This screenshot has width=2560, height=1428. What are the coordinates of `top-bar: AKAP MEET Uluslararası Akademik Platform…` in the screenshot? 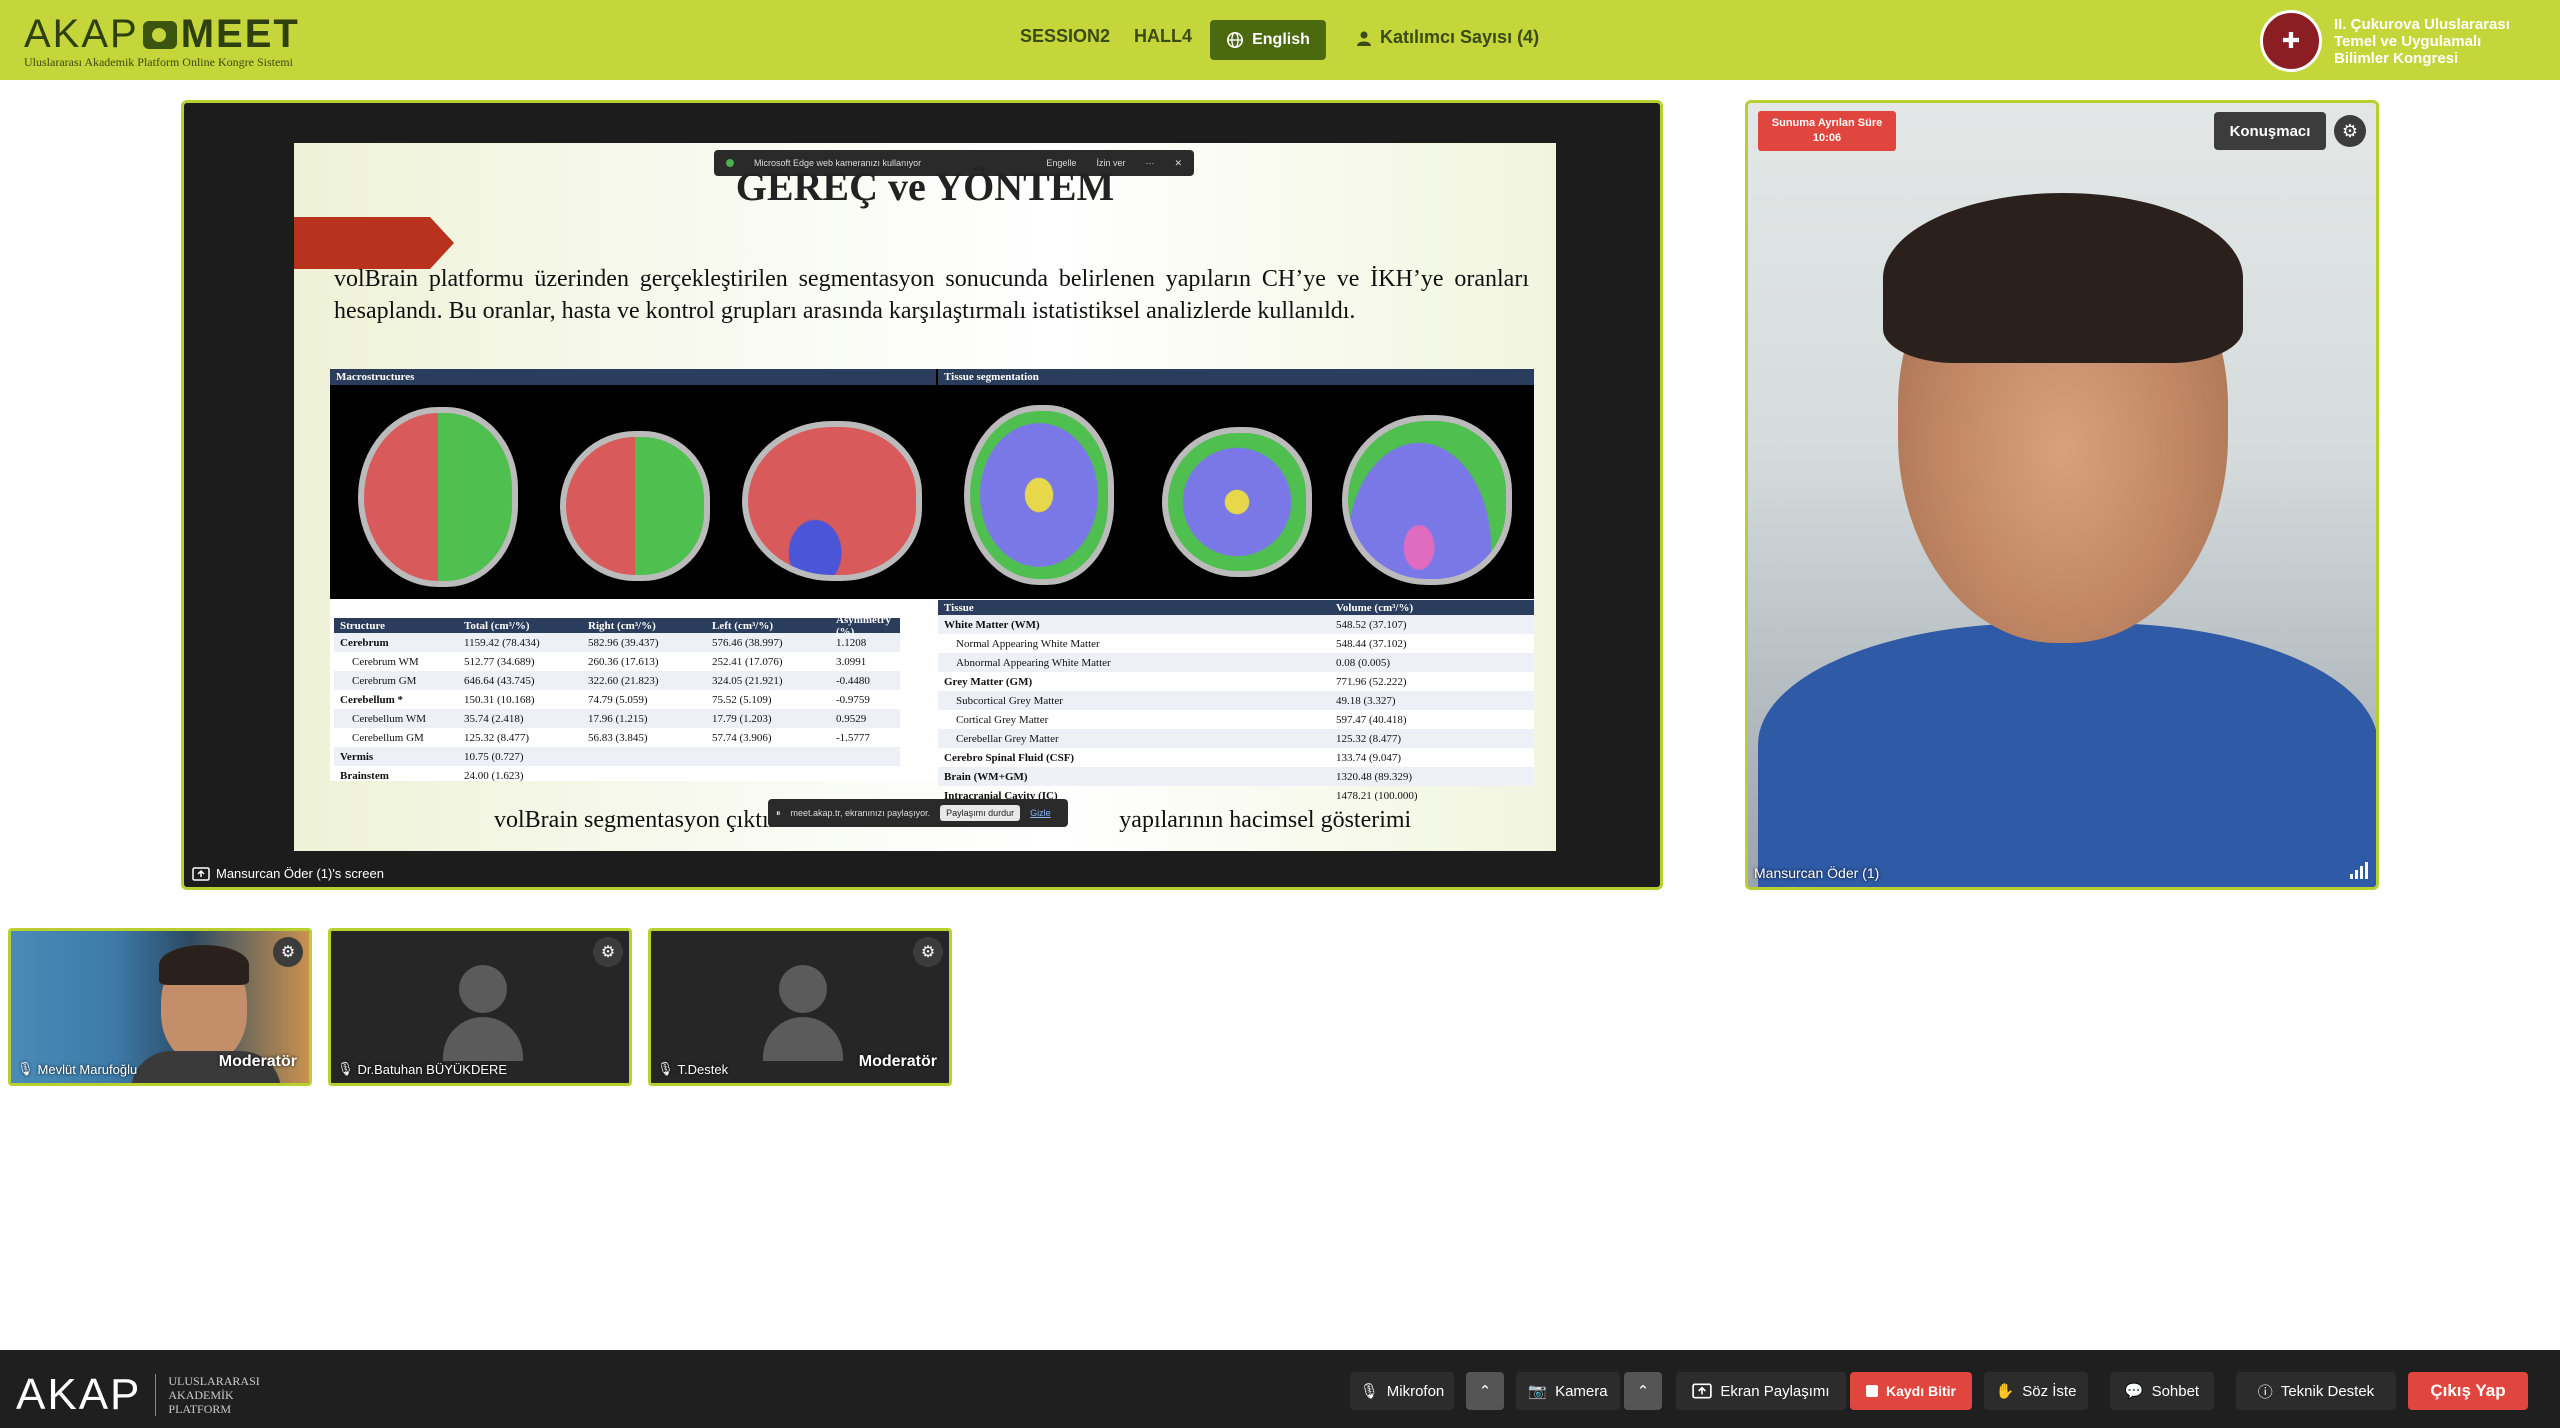 It's located at (1280, 40).